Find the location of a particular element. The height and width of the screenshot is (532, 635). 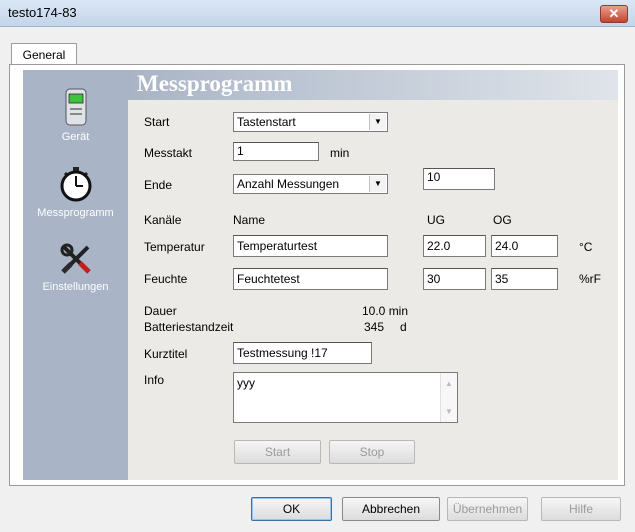

channel-label-temperatur: Temperatur is located at coordinates (174, 247).